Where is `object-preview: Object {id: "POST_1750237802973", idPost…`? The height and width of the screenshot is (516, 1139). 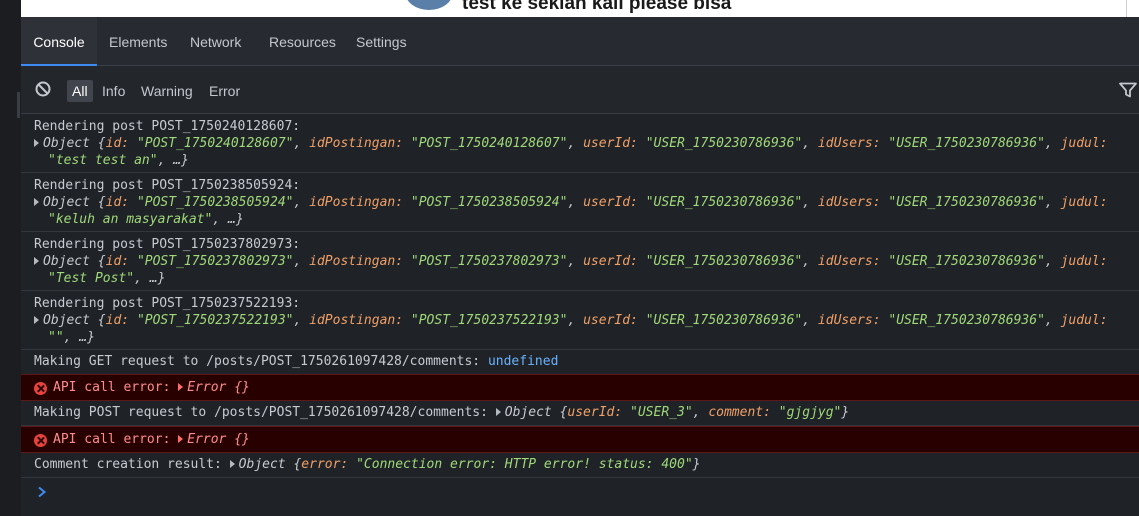 object-preview: Object {id: "POST_1750237802973", idPost… is located at coordinates (571, 261).